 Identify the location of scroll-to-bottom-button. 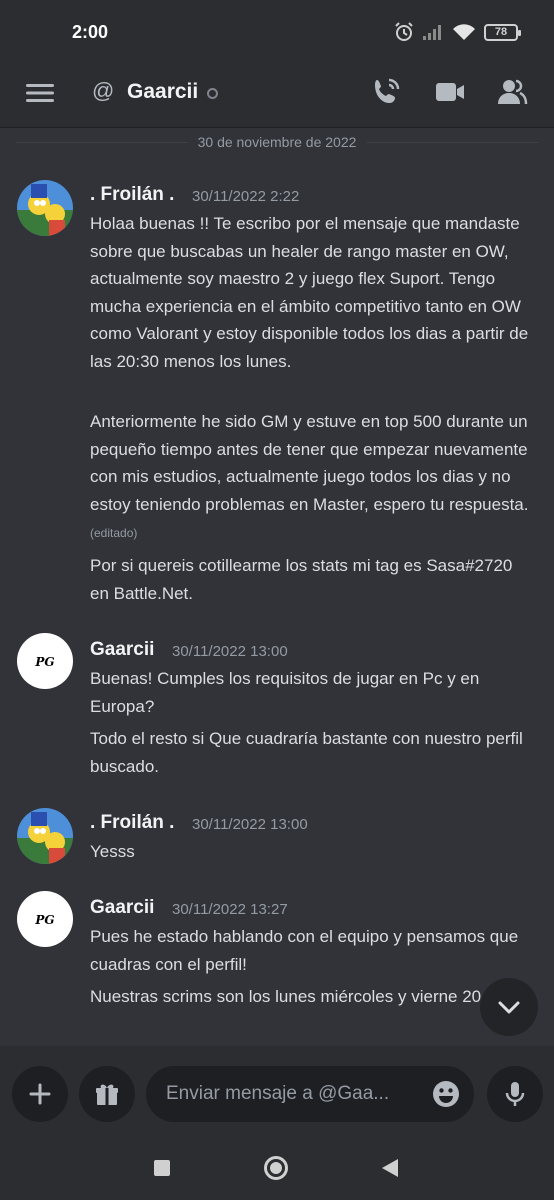
(509, 1007).